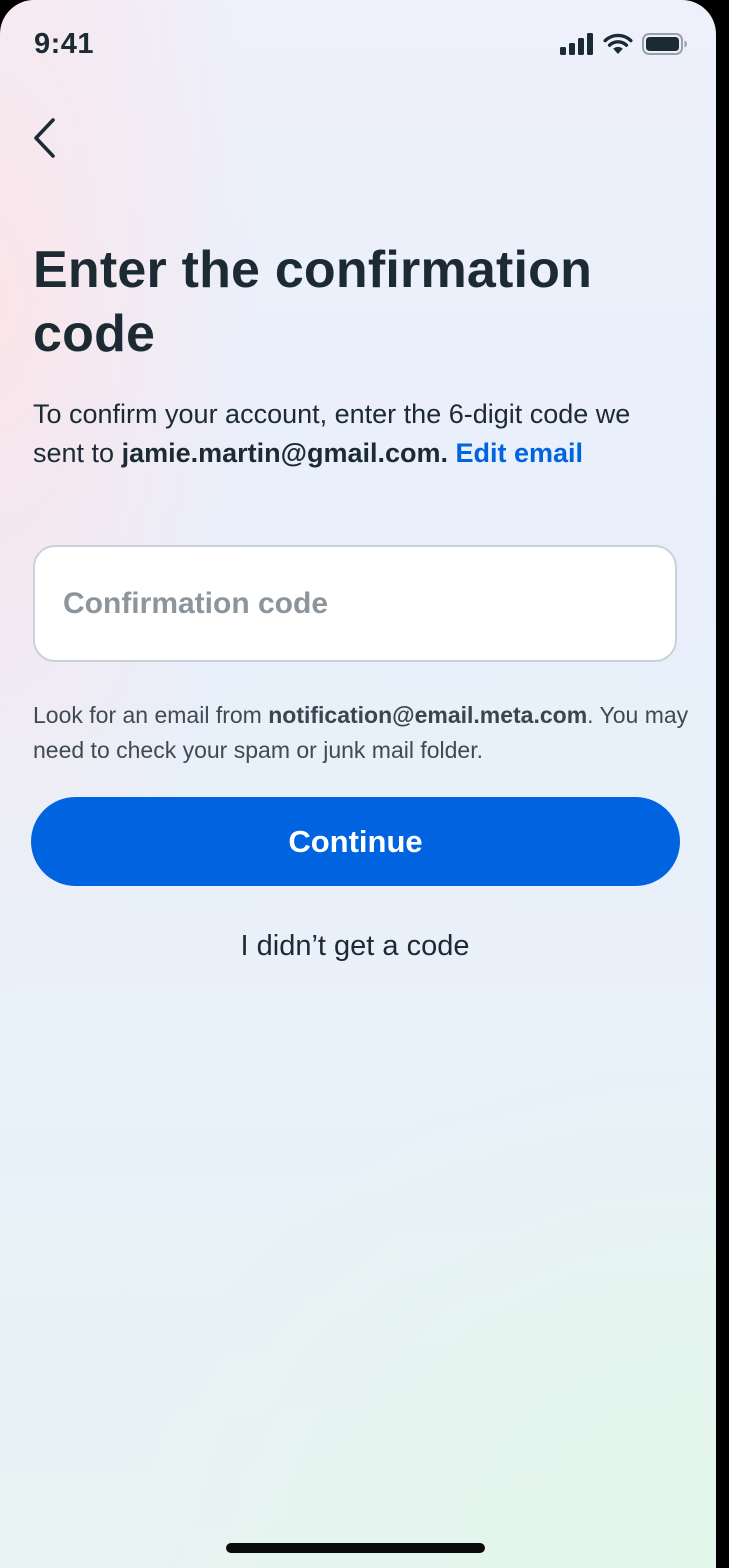 The height and width of the screenshot is (1568, 729). I want to click on status-time: 9:41, so click(64, 44).